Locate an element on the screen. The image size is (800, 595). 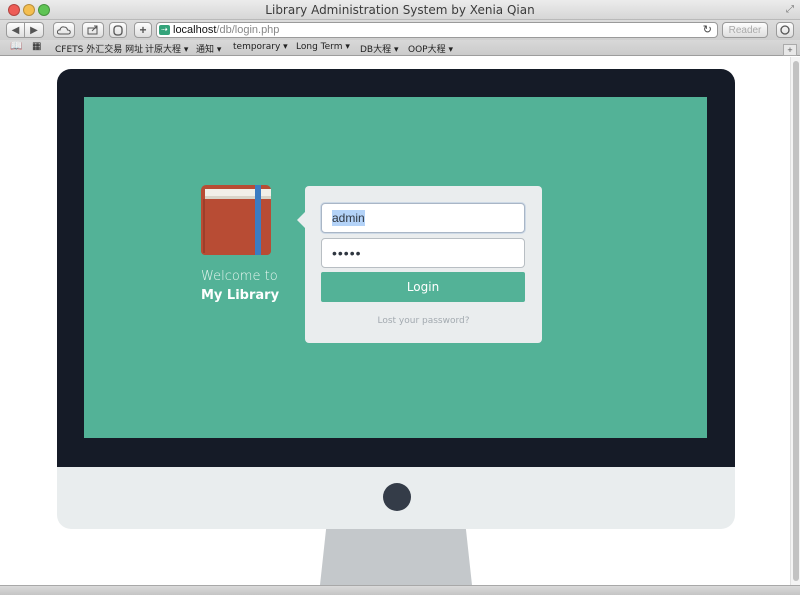
bookmark-folder: 计原大程 ▾ is located at coordinates (166, 48).